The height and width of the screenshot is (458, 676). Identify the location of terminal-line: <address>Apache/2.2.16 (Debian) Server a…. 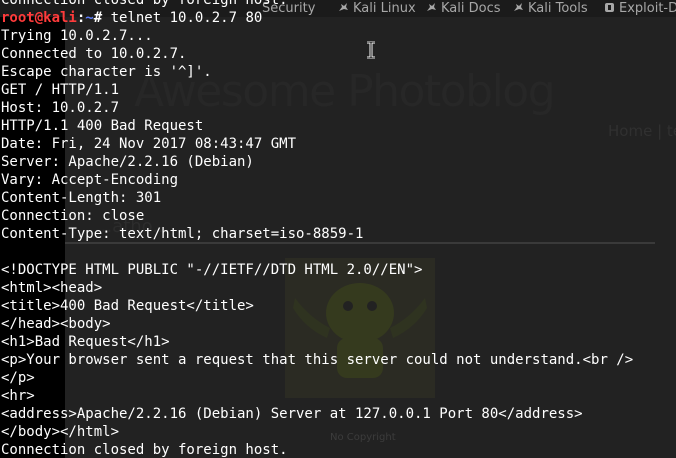
(292, 414).